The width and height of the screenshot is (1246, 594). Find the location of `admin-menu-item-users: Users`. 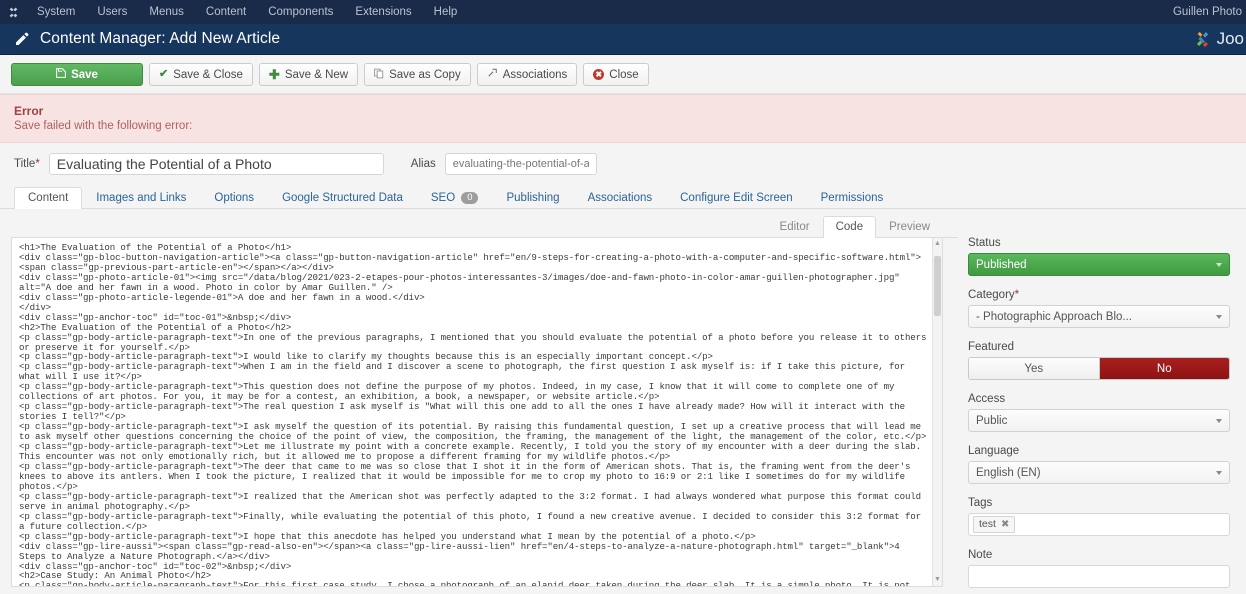

admin-menu-item-users: Users is located at coordinates (112, 12).